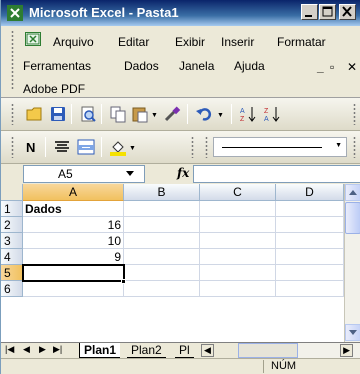  I want to click on column-header-a: A, so click(73, 192).